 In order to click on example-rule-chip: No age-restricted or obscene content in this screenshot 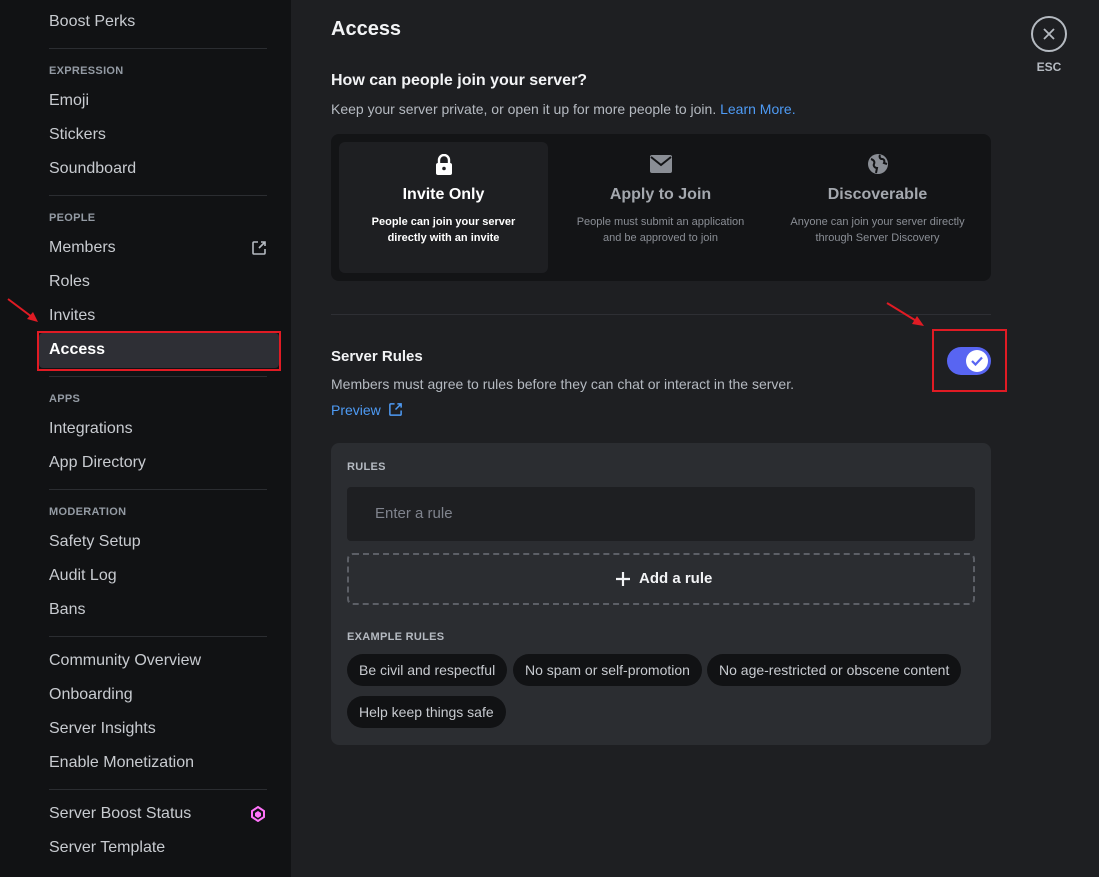, I will do `click(834, 670)`.